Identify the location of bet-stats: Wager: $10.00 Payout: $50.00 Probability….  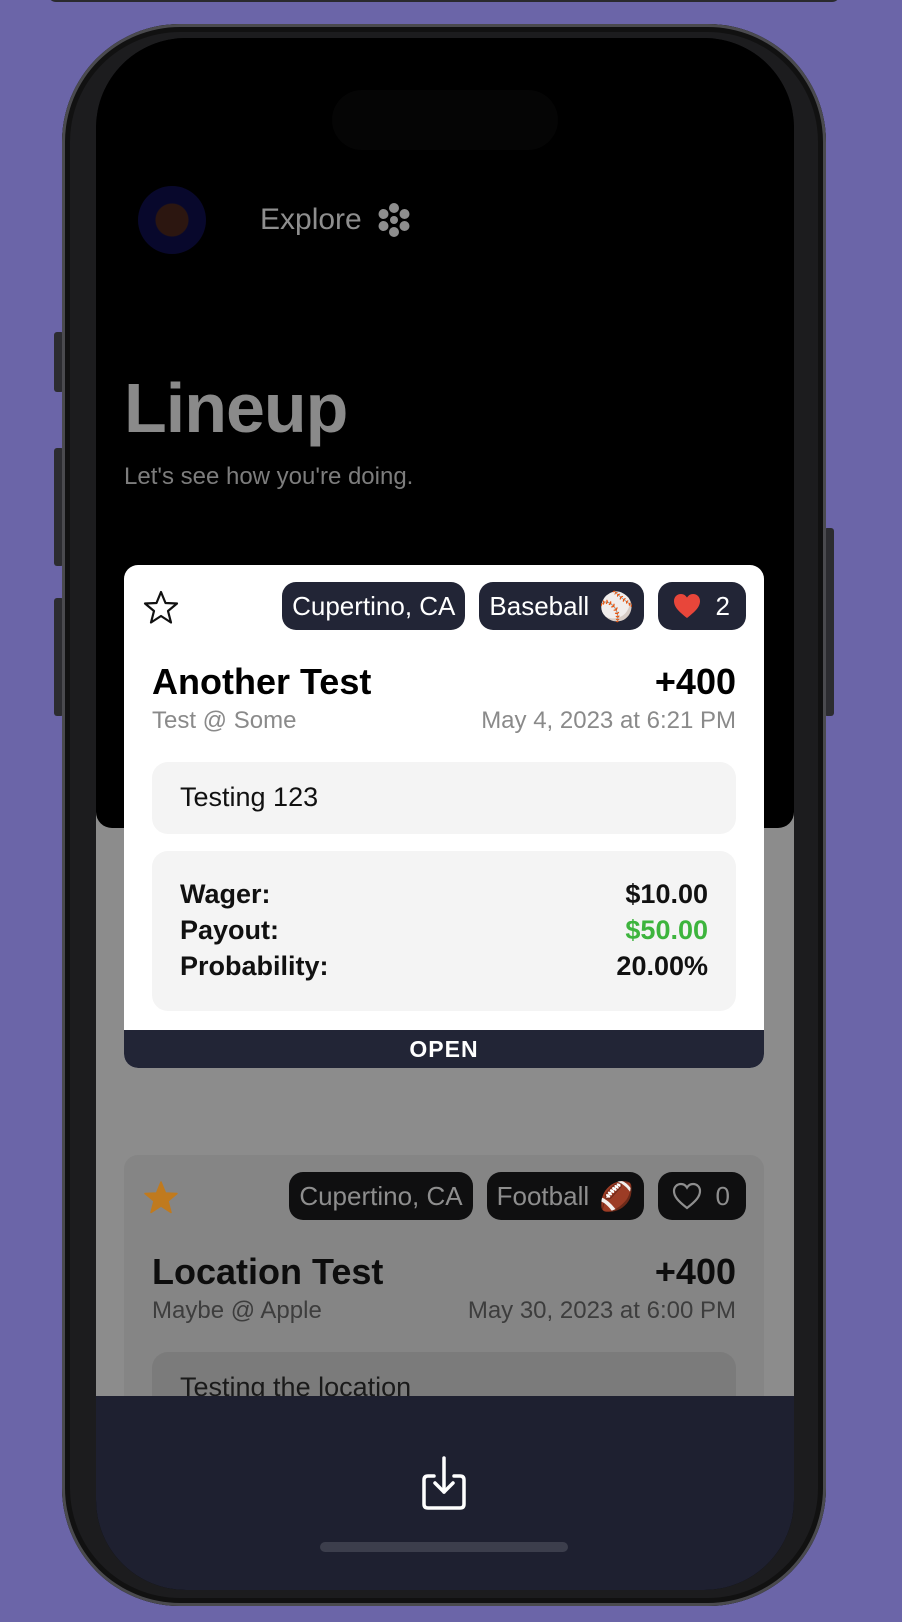
(444, 931).